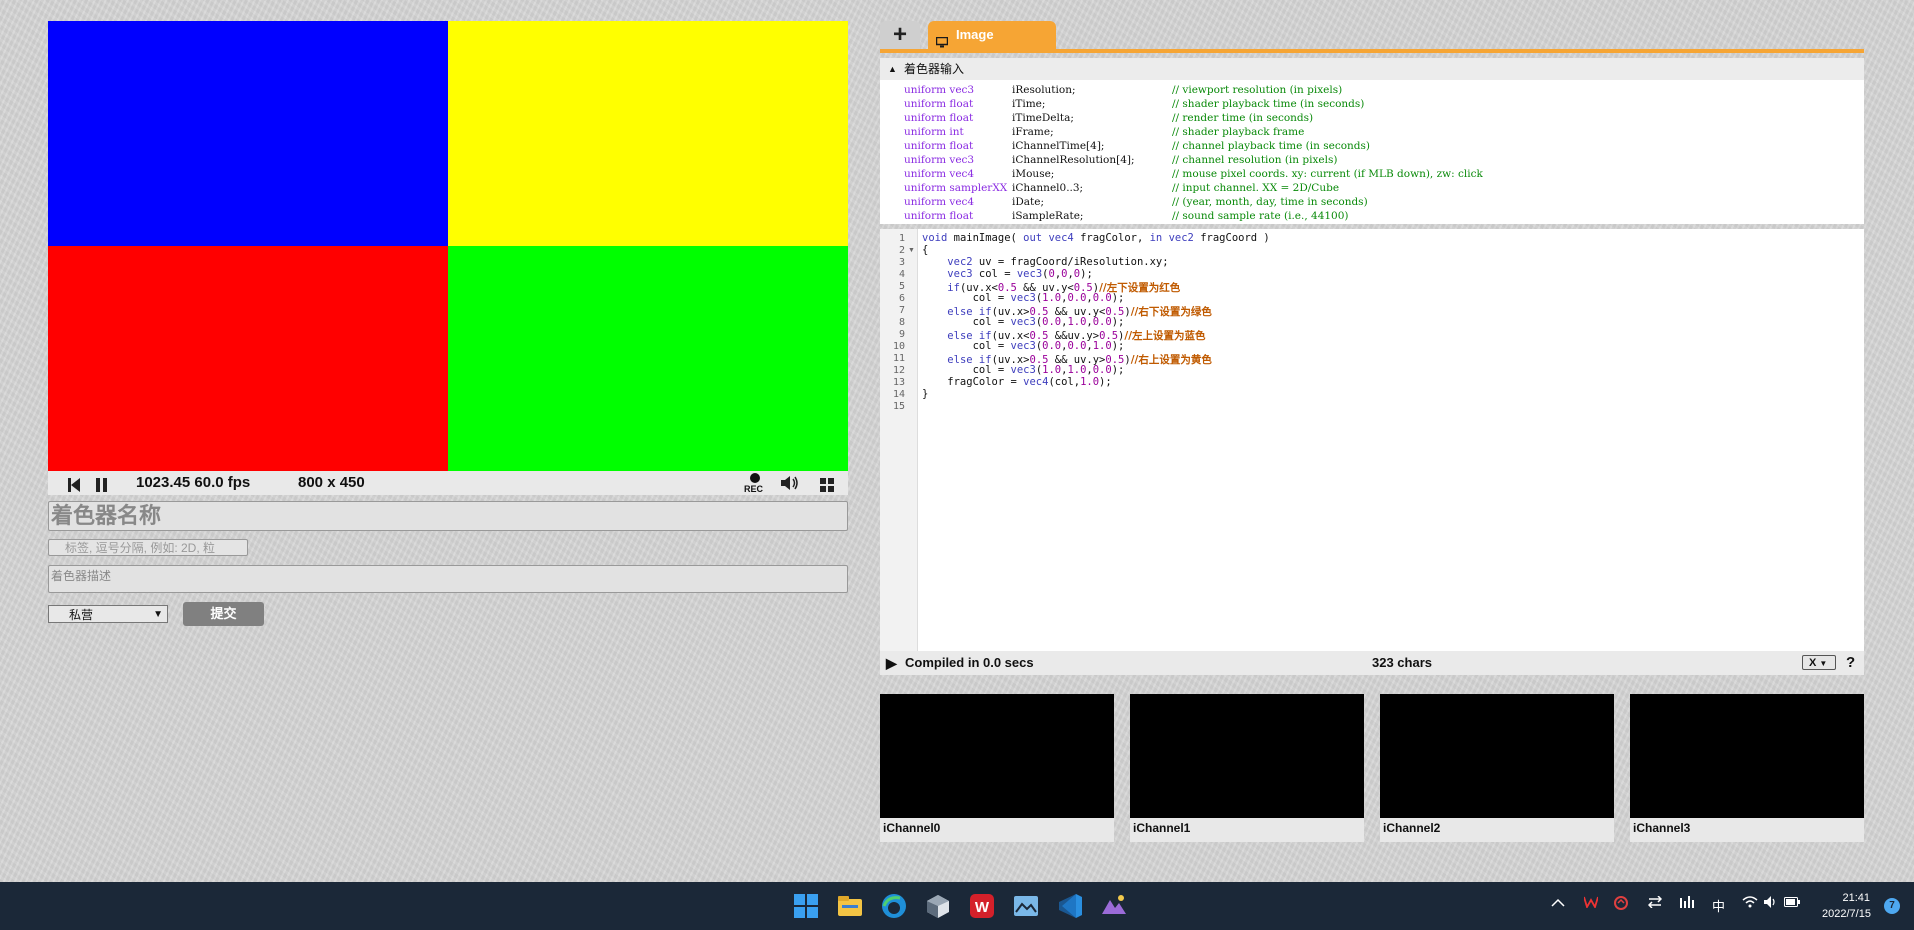  Describe the element at coordinates (1655, 903) in the screenshot. I see `transfer-icon` at that location.